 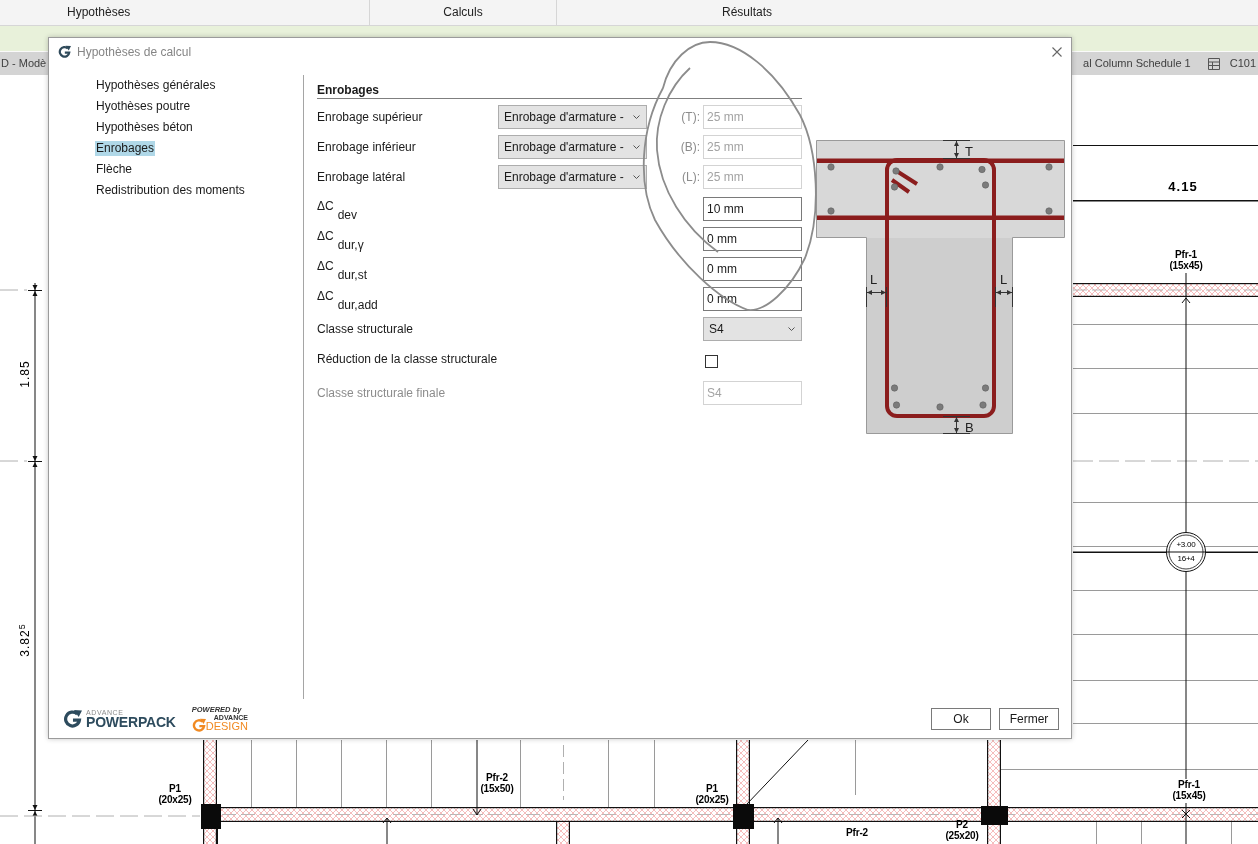 I want to click on ribbon-tab: Calculs, so click(x=463, y=12).